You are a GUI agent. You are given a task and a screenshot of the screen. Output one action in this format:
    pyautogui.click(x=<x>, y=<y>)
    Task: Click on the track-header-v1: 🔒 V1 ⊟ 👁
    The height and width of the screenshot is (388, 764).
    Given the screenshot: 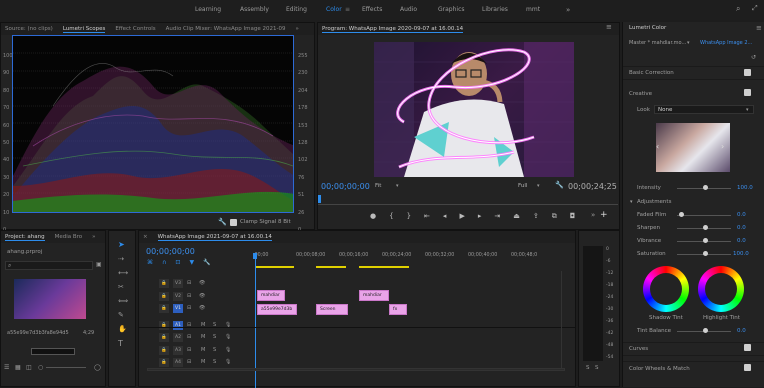 What is the action you would take?
    pyautogui.click(x=205, y=308)
    